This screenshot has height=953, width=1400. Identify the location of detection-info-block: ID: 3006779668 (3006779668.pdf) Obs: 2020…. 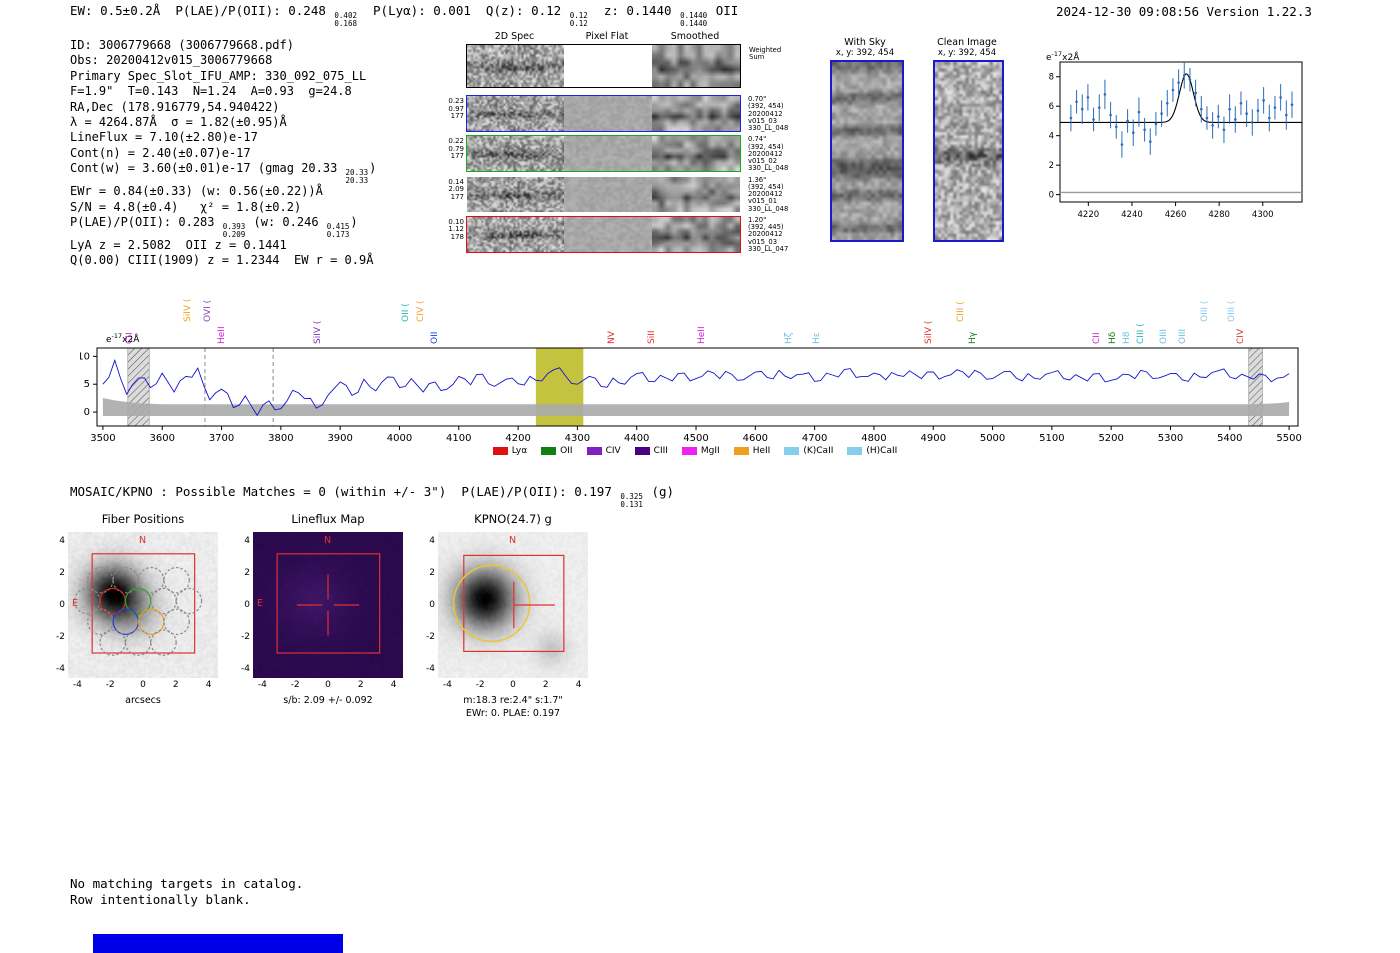
(250, 153).